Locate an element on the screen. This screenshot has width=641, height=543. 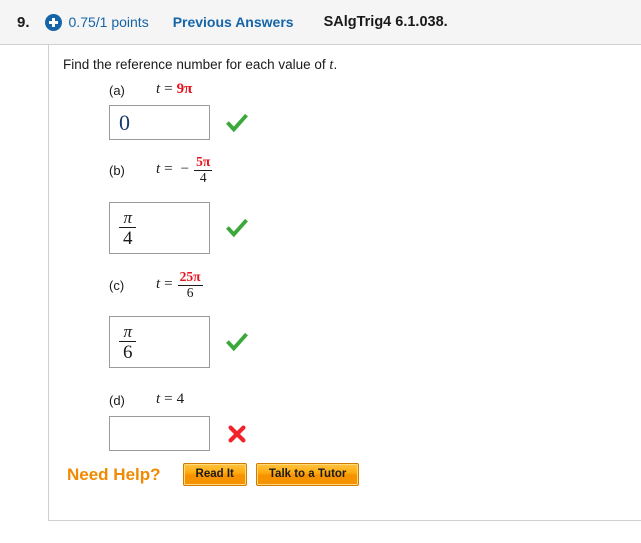
incorrect-cross-icon is located at coordinates (237, 433).